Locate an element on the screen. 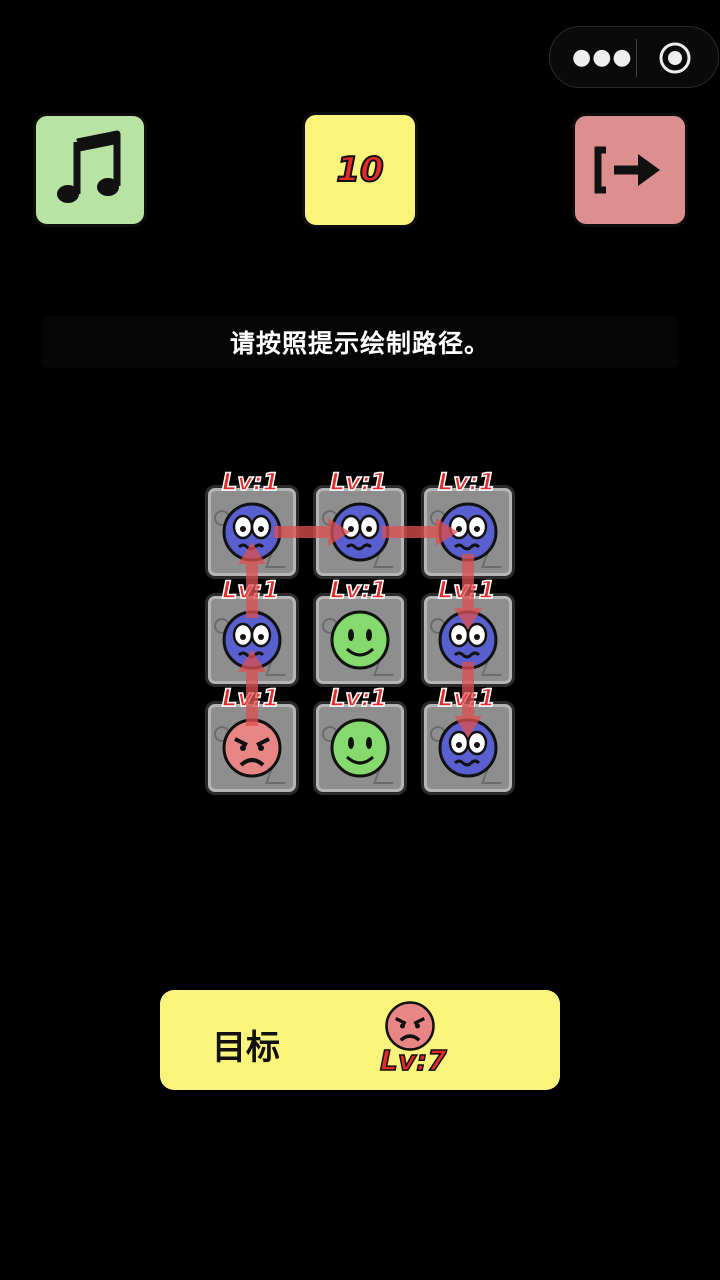 The width and height of the screenshot is (720, 1280). level-number: 10 is located at coordinates (359, 170).